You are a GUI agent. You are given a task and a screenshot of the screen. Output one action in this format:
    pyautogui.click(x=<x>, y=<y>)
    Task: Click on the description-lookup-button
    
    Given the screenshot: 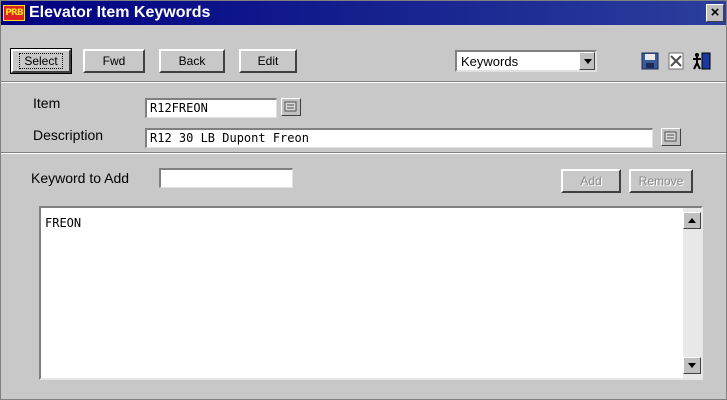 What is the action you would take?
    pyautogui.click(x=671, y=137)
    